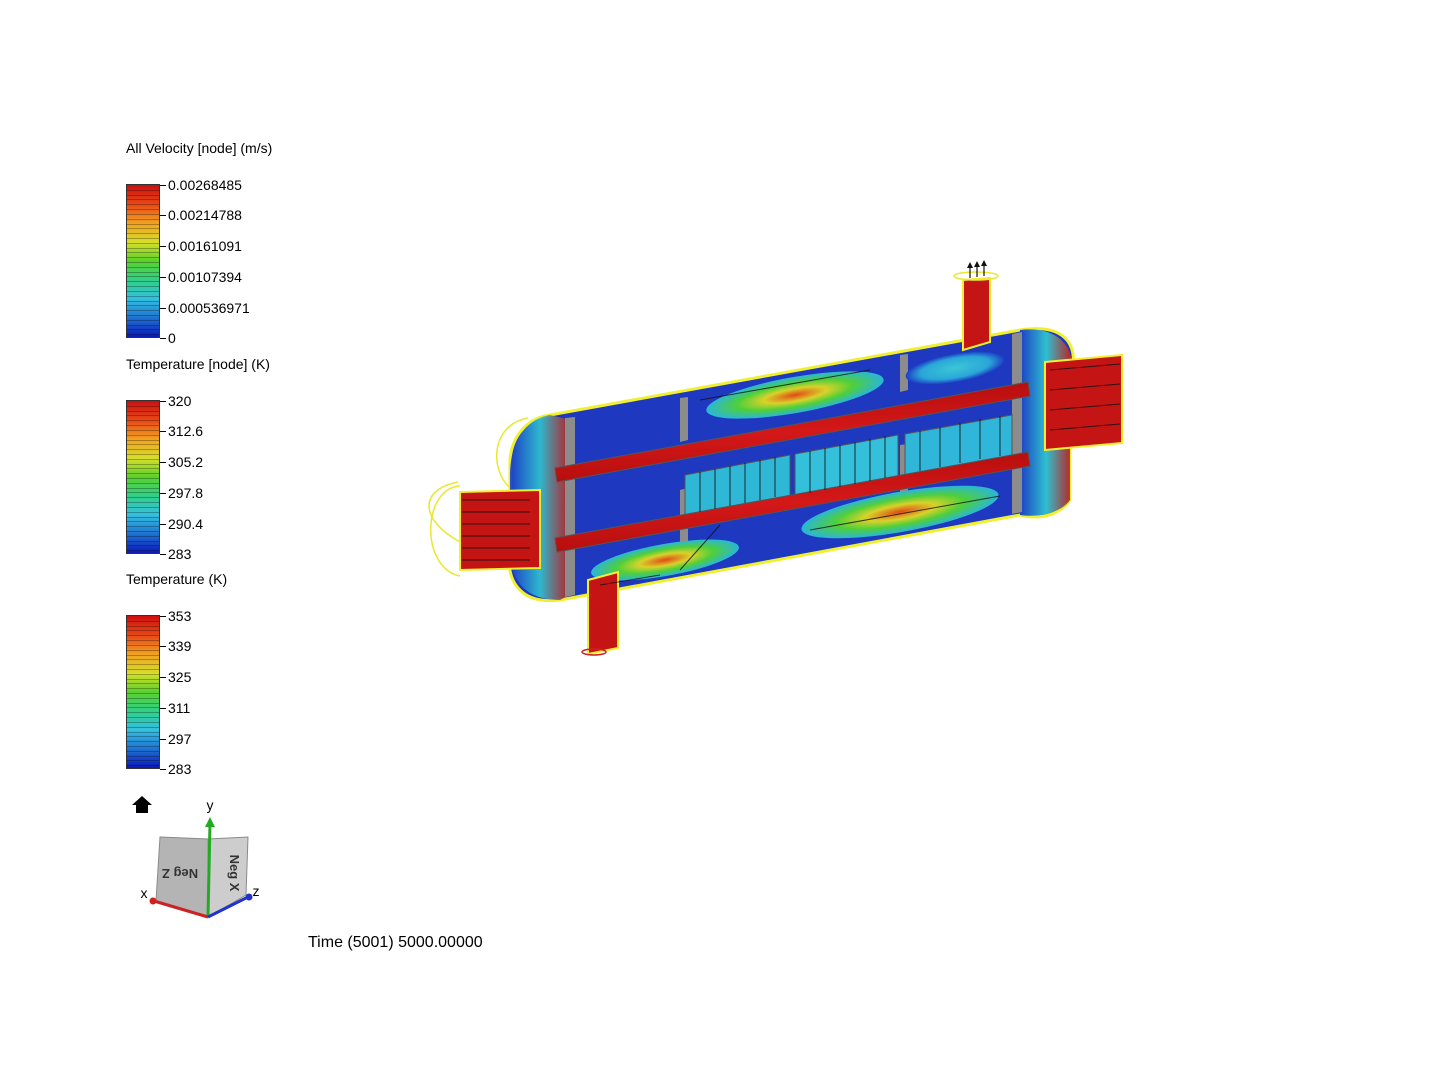 The width and height of the screenshot is (1440, 1080). Describe the element at coordinates (256, 891) in the screenshot. I see `z-axis-label: z` at that location.